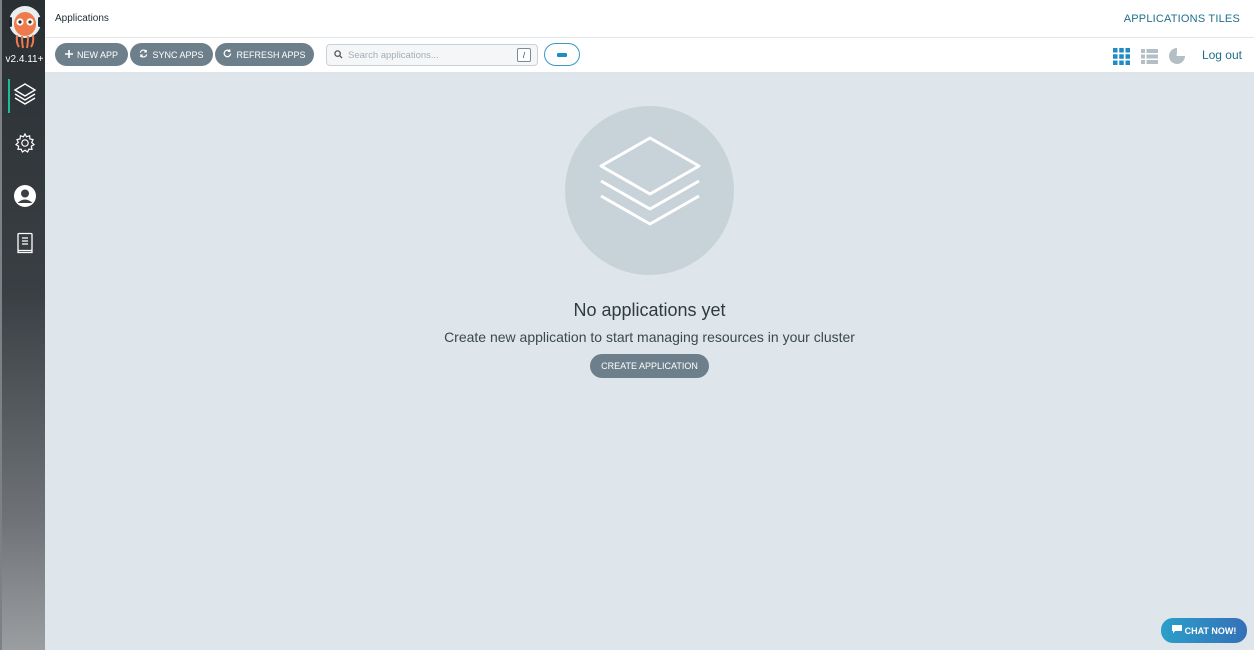 This screenshot has height=650, width=1254. I want to click on refresh-apps-label: REFRESH APPS, so click(271, 54).